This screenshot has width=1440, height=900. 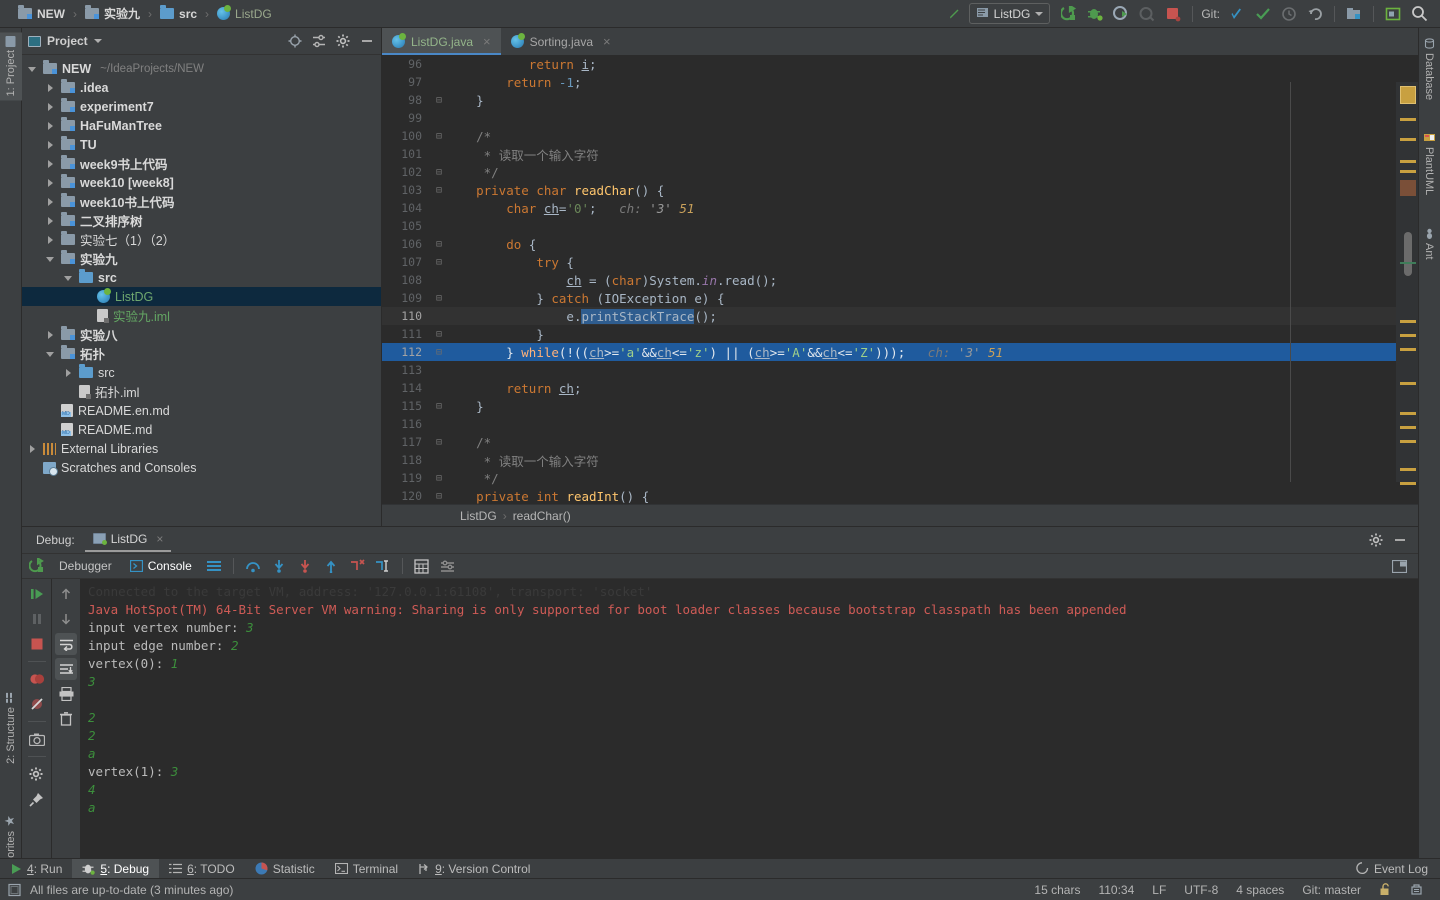 I want to click on code-line: 105, so click(x=889, y=226).